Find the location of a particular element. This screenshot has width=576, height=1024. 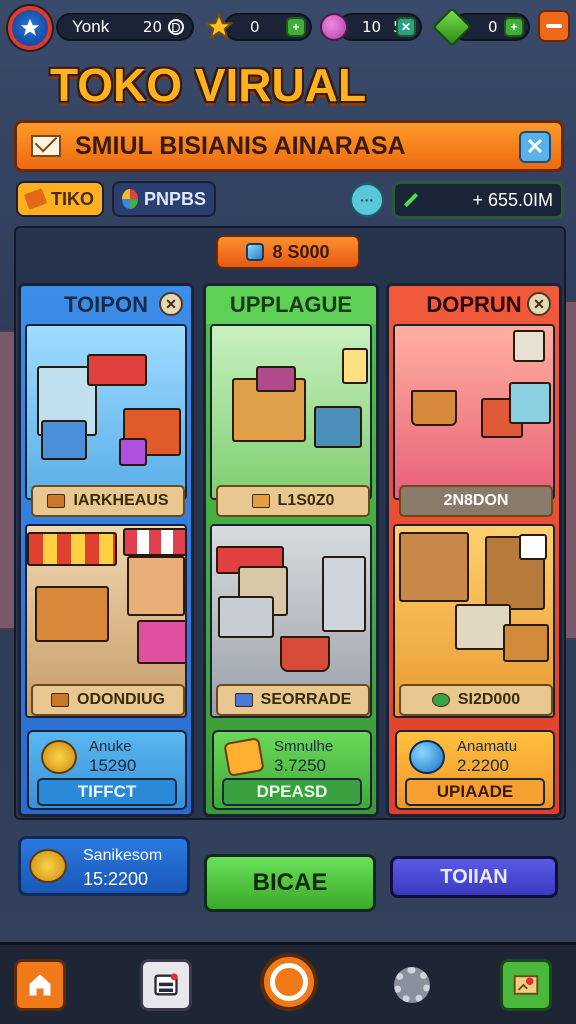

item-label: L1S0Z0 is located at coordinates (293, 501).